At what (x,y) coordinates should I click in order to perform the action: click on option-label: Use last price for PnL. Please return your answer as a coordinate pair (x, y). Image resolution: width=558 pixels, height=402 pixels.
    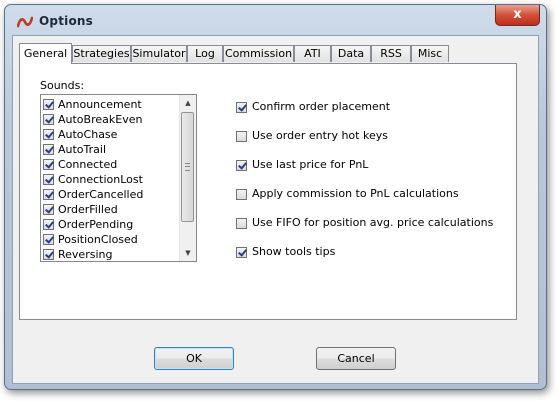
    Looking at the image, I should click on (310, 164).